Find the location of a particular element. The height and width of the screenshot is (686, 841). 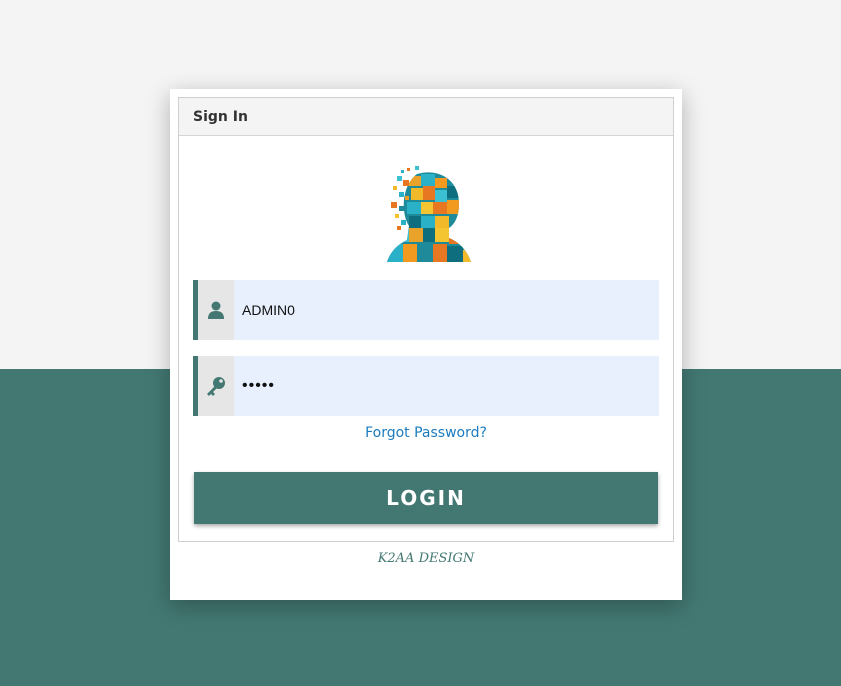

forgot-password-link: Forgot Password? is located at coordinates (426, 433).